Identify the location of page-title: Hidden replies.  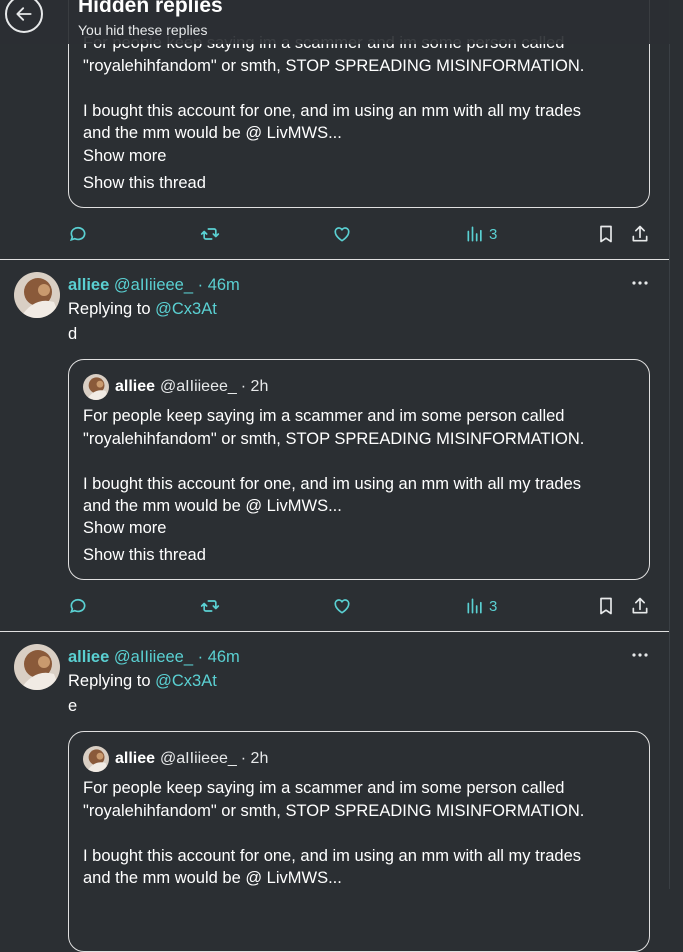
(150, 8).